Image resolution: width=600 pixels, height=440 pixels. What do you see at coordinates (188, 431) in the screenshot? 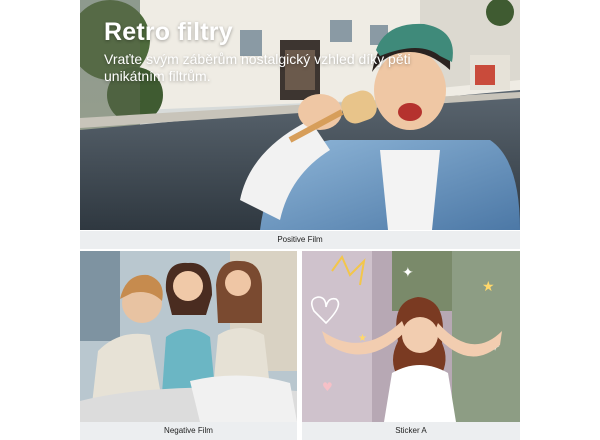
I see `caption-negative-film: Negative Film` at bounding box center [188, 431].